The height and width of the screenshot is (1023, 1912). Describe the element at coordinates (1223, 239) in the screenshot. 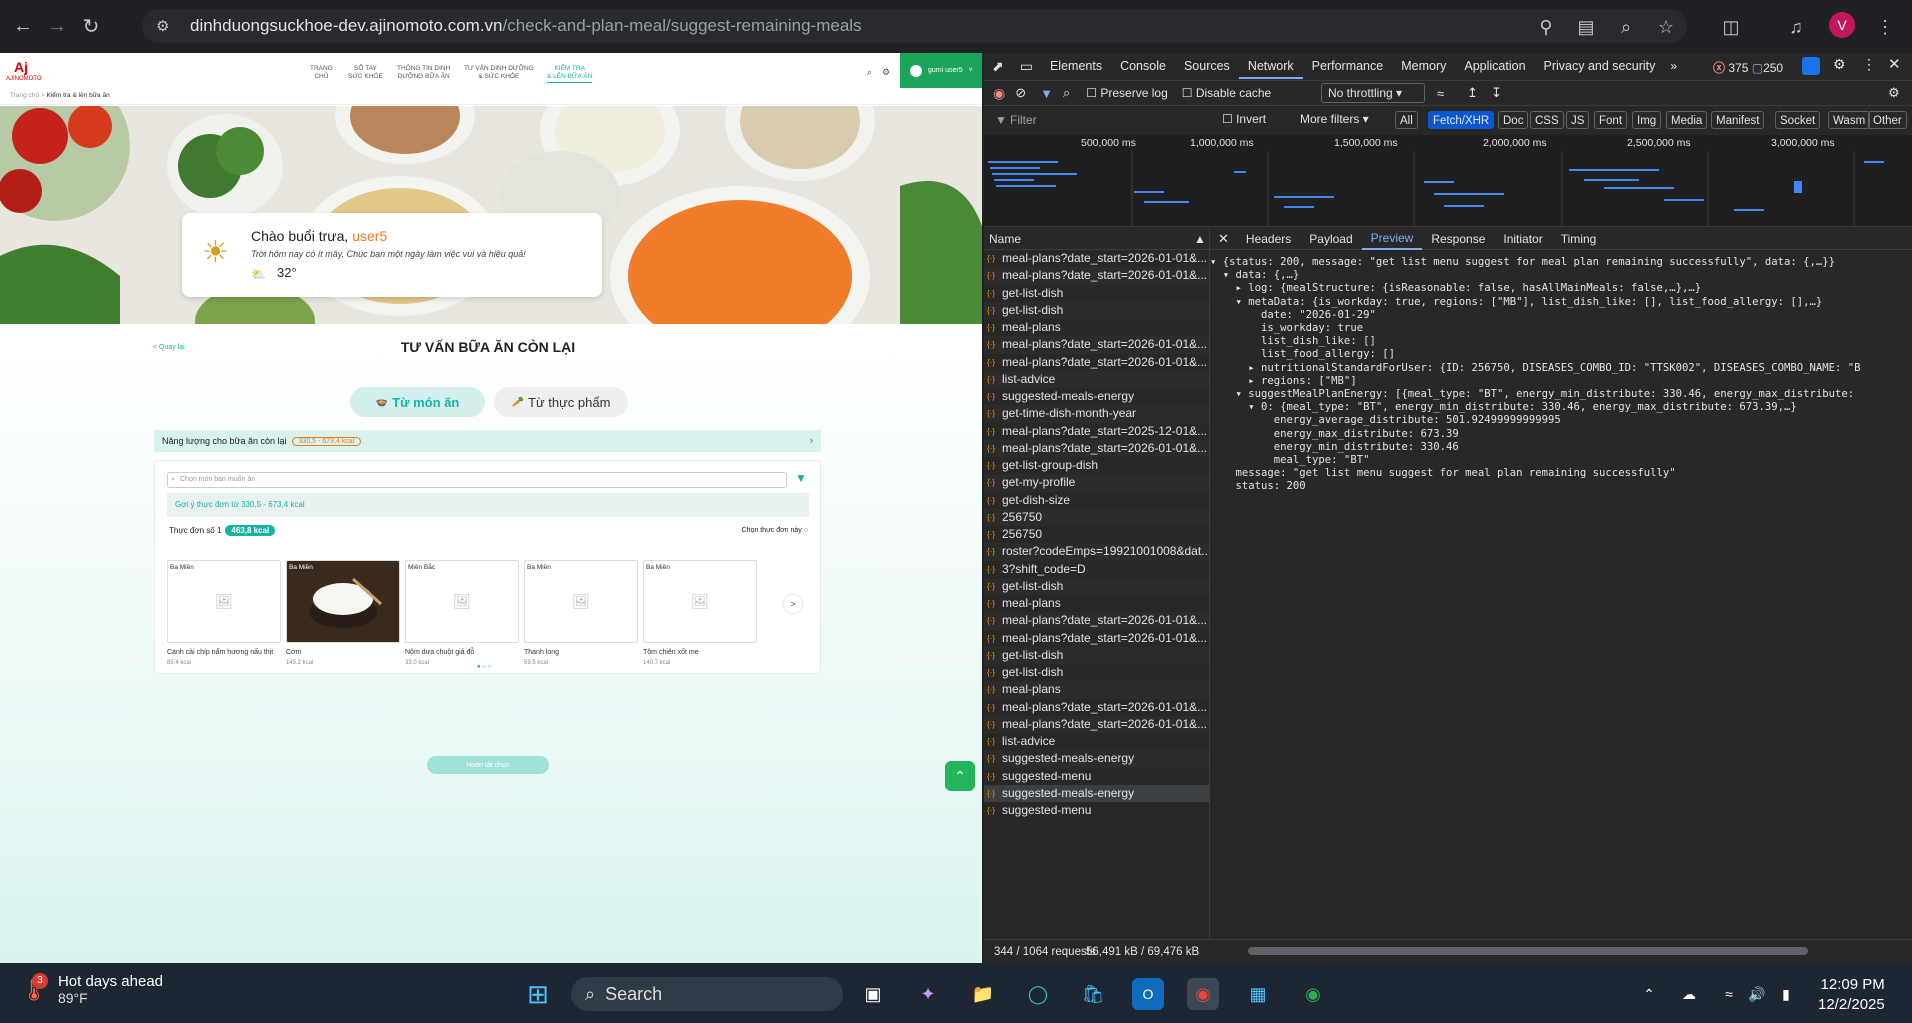

I see `close-detail-icon: ✕` at that location.